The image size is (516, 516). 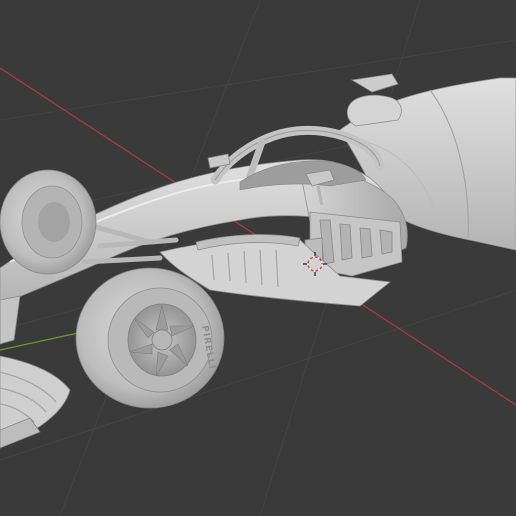 I want to click on front-left-tire, so click(x=48, y=222).